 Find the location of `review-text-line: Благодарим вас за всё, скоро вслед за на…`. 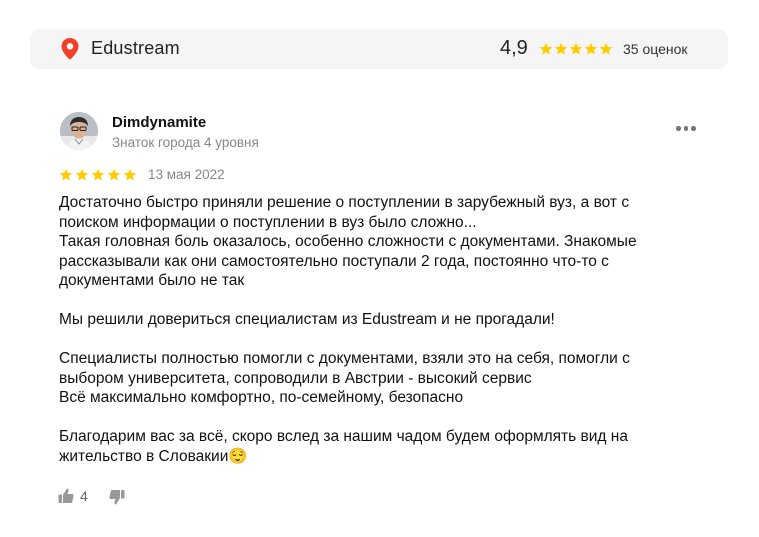

review-text-line: Благодарим вас за всё, скоро вслед за на… is located at coordinates (343, 436).